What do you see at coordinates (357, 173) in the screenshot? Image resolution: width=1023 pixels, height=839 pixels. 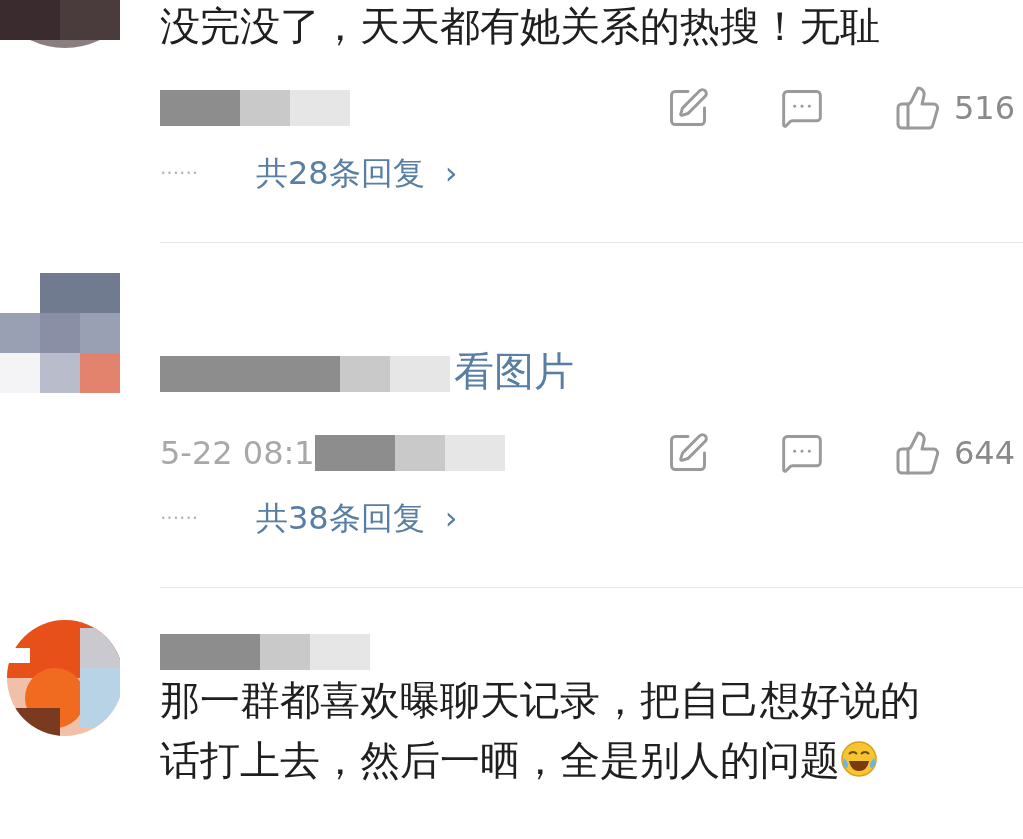 I see `replies-link: 共28条回复 ›` at bounding box center [357, 173].